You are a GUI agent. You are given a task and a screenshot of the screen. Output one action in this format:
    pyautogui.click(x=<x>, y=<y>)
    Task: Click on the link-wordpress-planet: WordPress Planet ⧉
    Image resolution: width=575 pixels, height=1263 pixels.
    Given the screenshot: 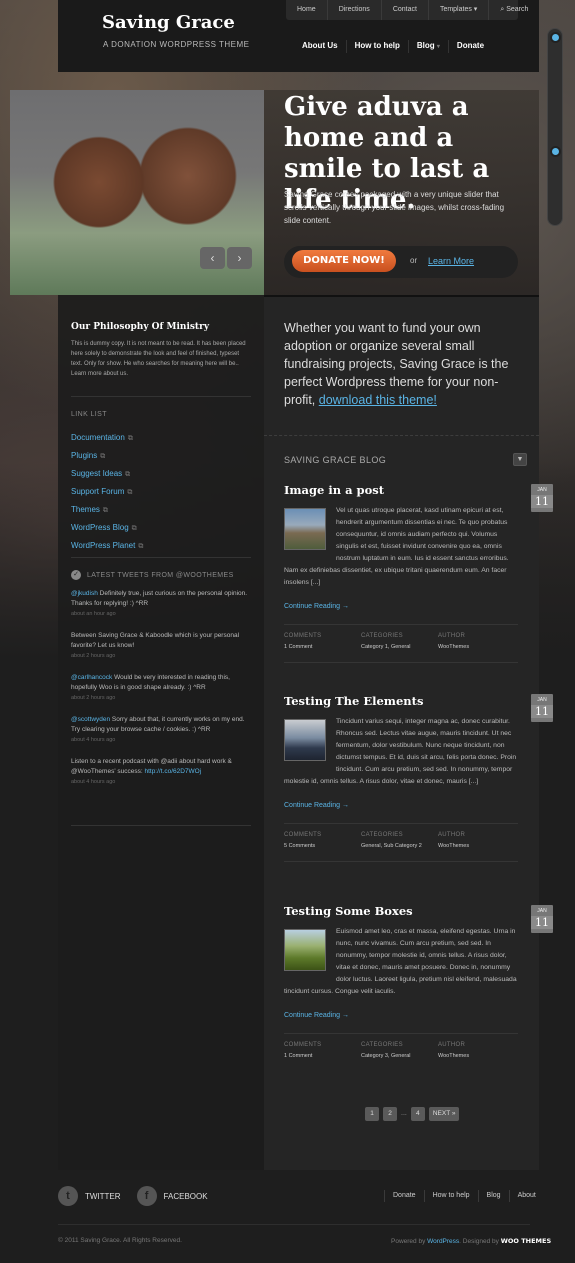 What is the action you would take?
    pyautogui.click(x=161, y=546)
    